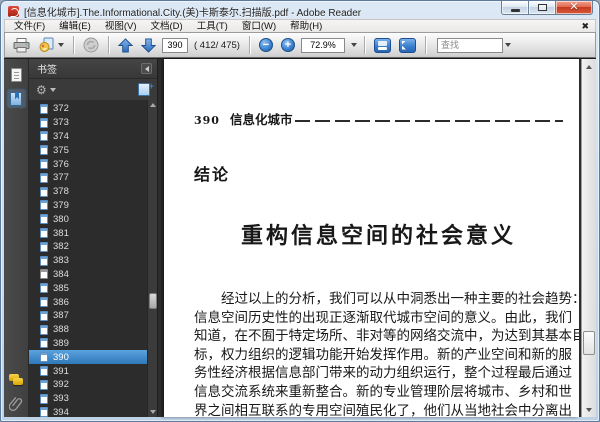  I want to click on bookmark-item: 373, so click(88, 123).